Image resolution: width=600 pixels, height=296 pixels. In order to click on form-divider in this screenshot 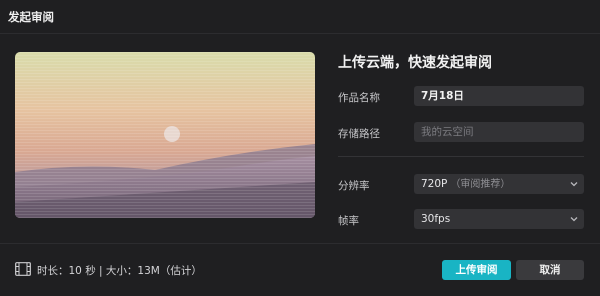, I will do `click(461, 156)`.